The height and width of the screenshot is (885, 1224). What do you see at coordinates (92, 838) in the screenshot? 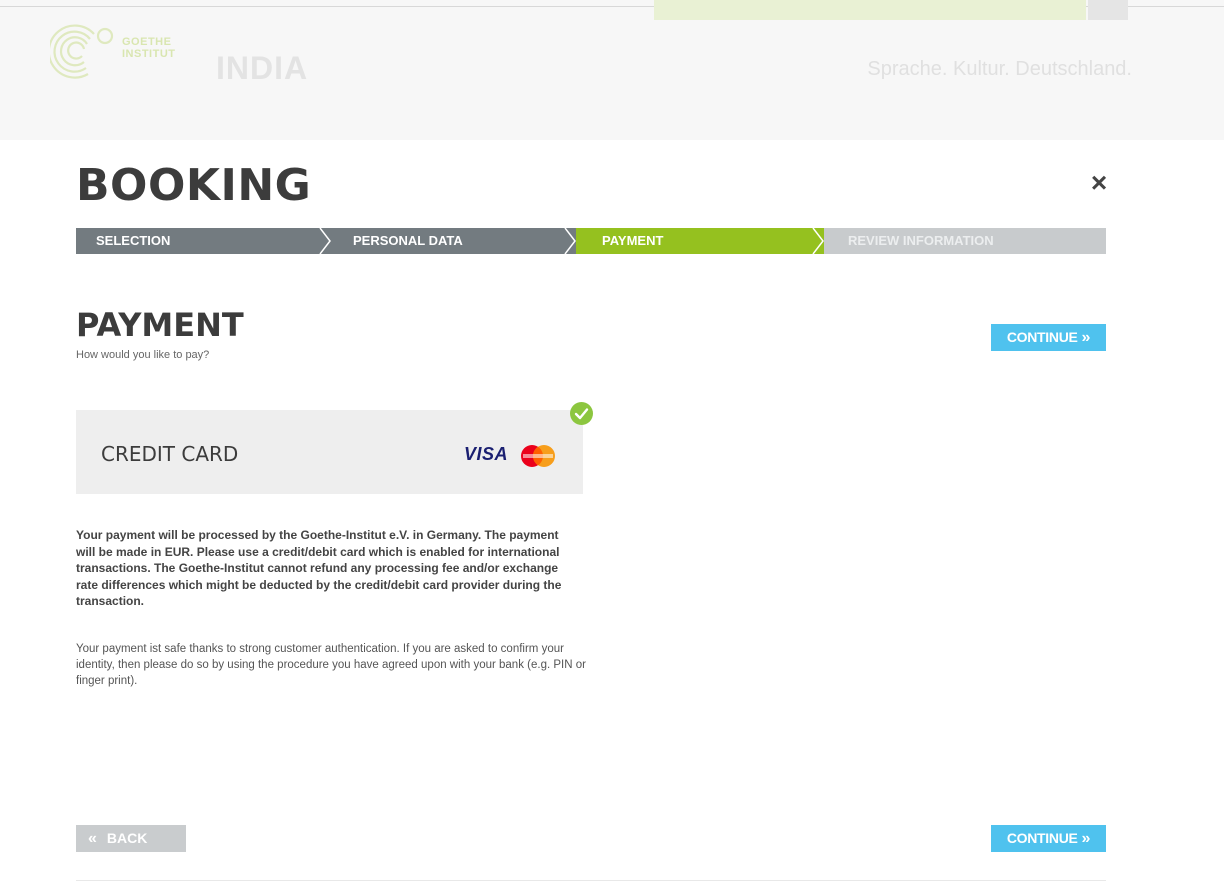
I see `double-chevron-left-icon: «` at bounding box center [92, 838].